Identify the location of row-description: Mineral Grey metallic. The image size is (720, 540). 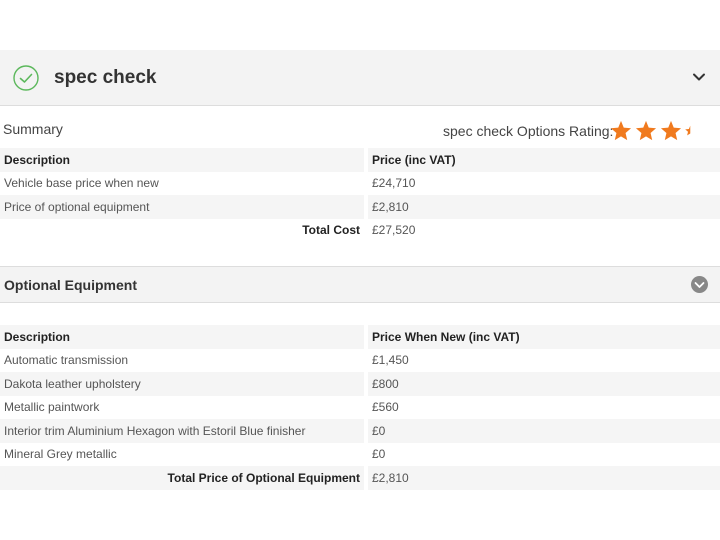
(60, 454).